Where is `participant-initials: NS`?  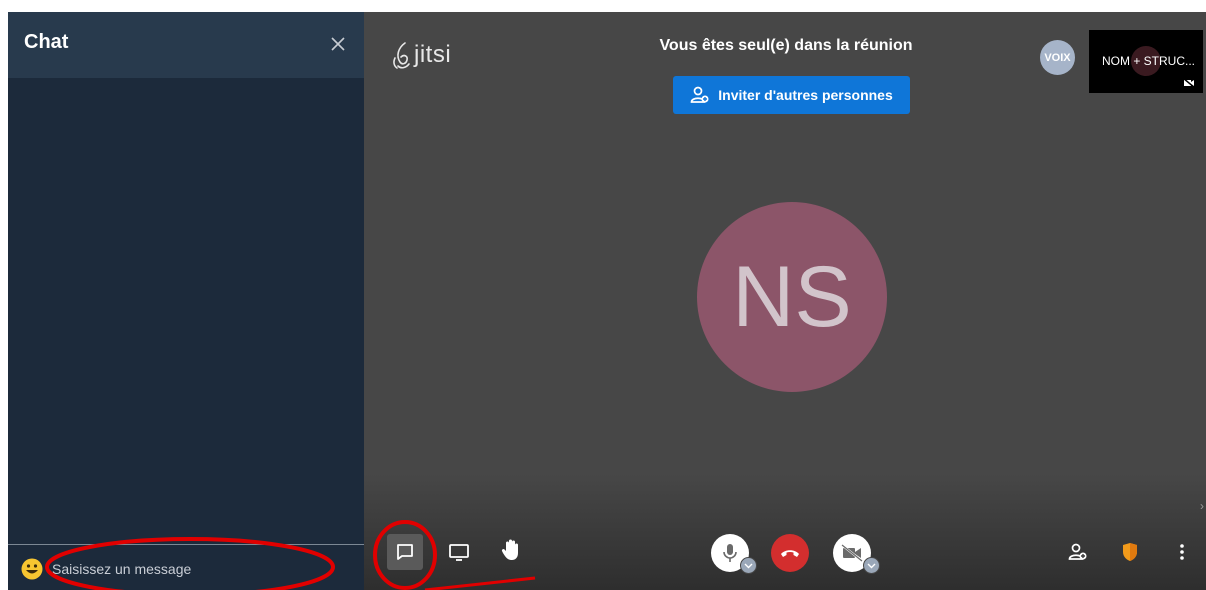 participant-initials: NS is located at coordinates (792, 296).